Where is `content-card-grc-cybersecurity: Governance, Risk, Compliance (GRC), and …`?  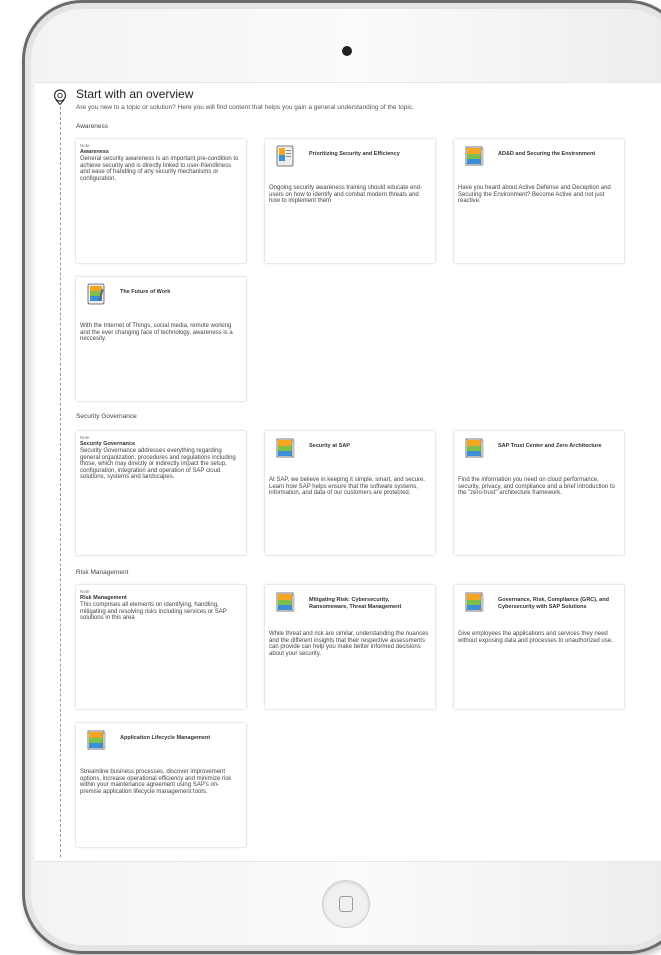 content-card-grc-cybersecurity: Governance, Risk, Compliance (GRC), and … is located at coordinates (539, 647).